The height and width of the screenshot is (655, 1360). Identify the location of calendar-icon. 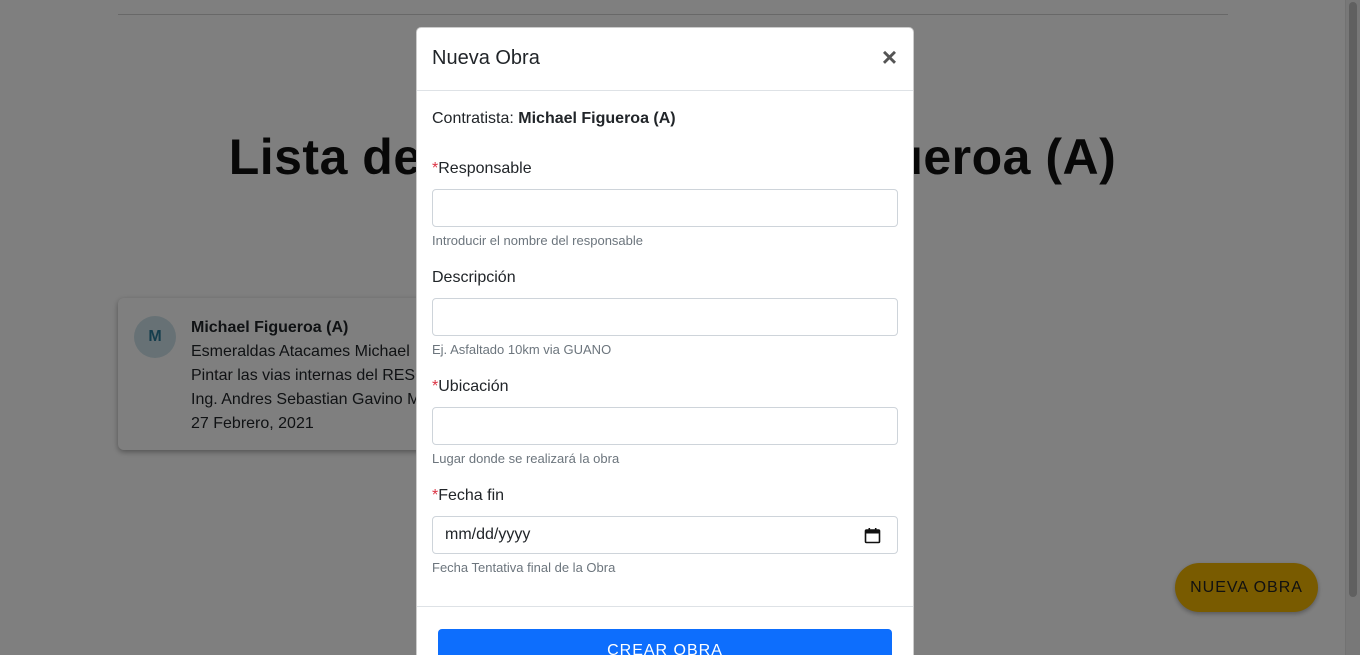
(872, 535).